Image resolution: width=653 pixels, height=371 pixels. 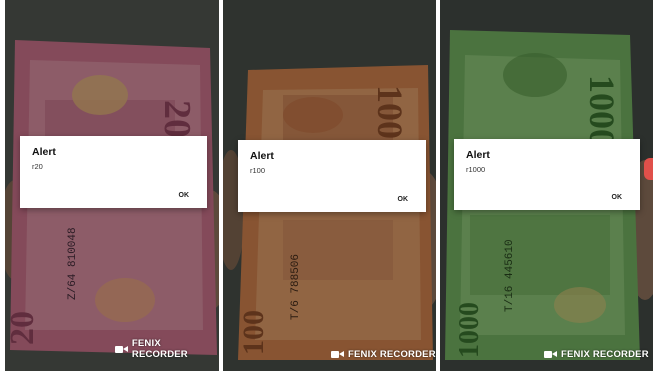 I want to click on red-dot-indicator, so click(x=648, y=169).